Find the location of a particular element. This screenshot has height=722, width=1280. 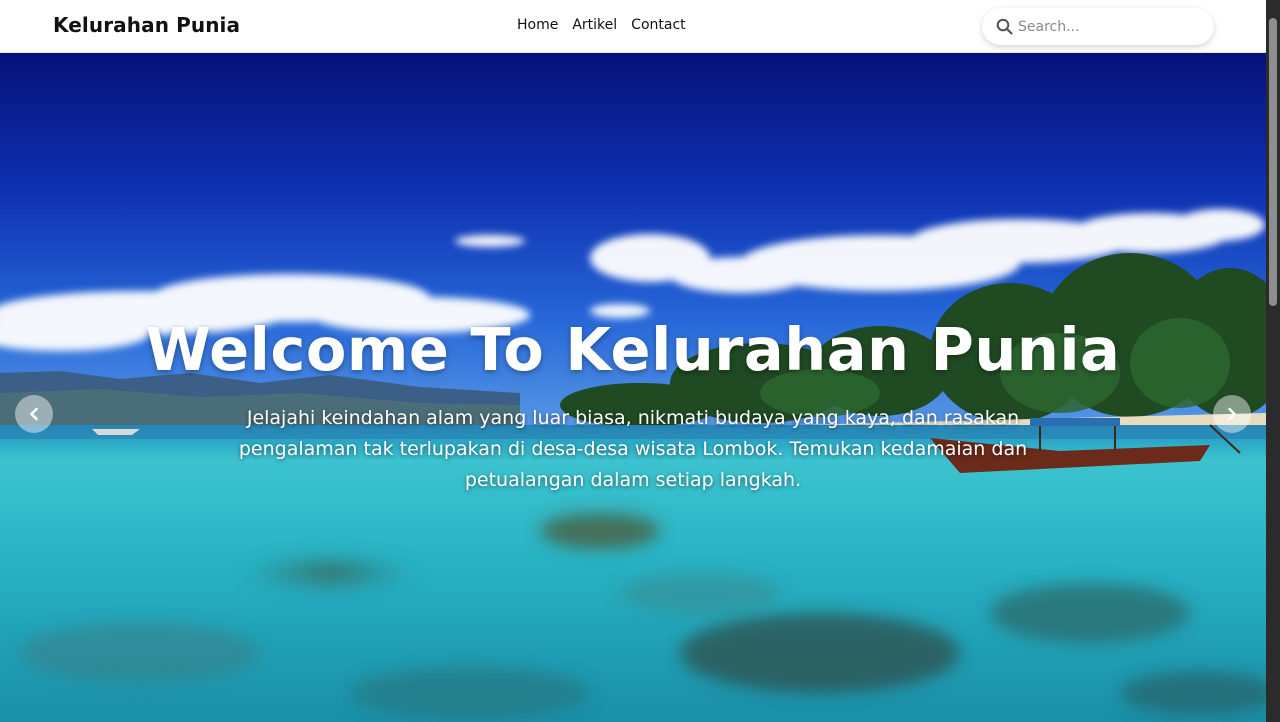

nav-link-contact: Contact is located at coordinates (658, 25).